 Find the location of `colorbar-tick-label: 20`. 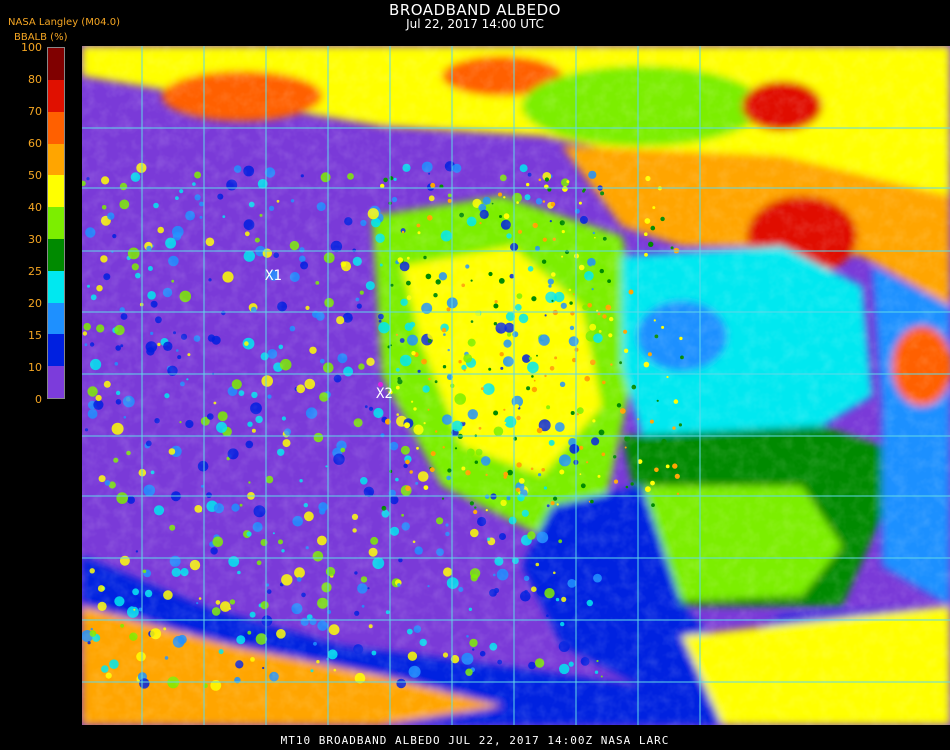

colorbar-tick-label: 20 is located at coordinates (35, 303).